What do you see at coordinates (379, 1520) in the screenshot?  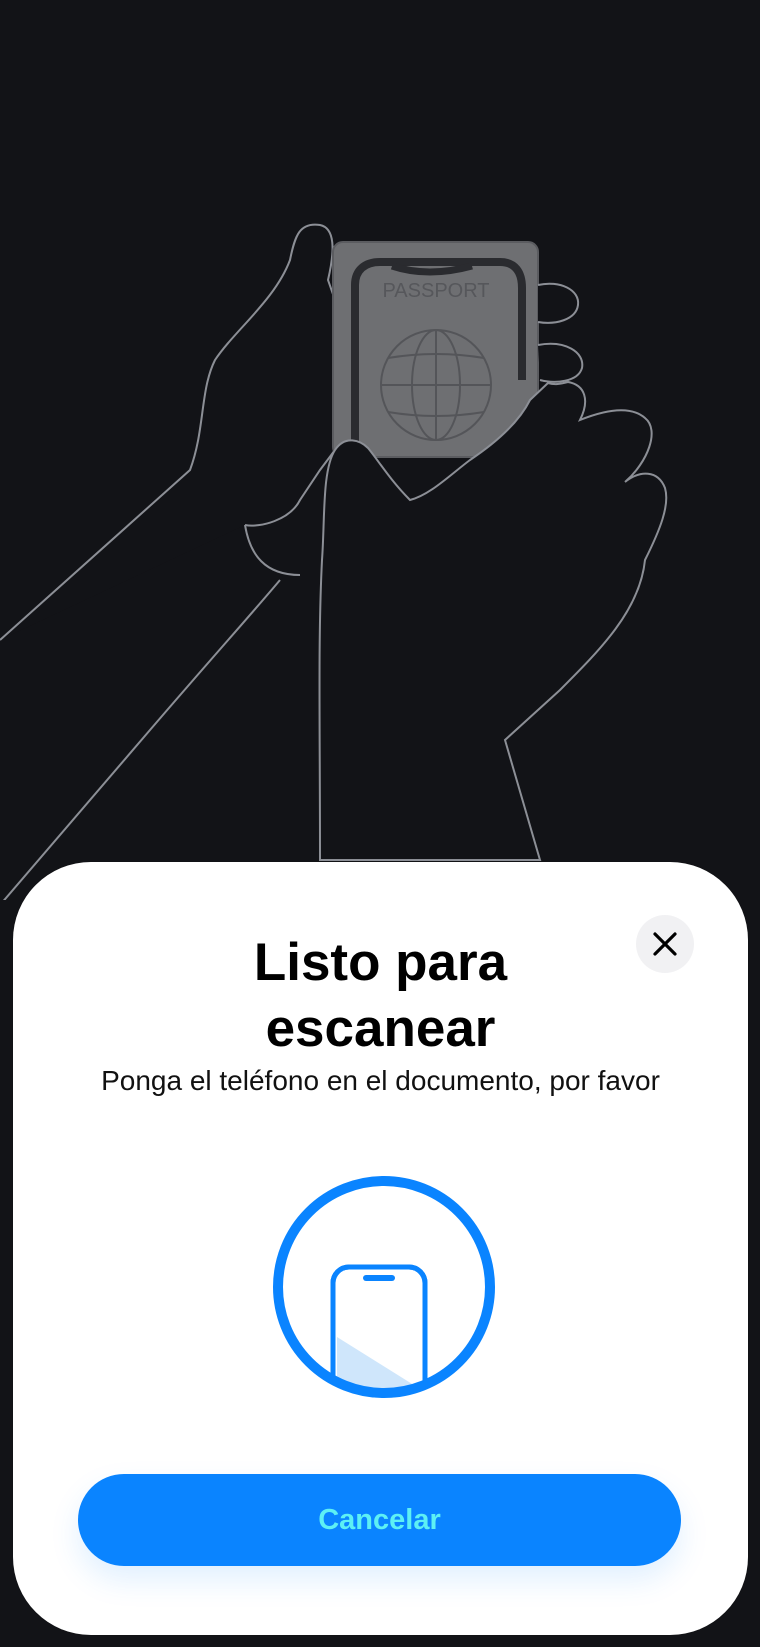 I see `cancel-button: Cancelar` at bounding box center [379, 1520].